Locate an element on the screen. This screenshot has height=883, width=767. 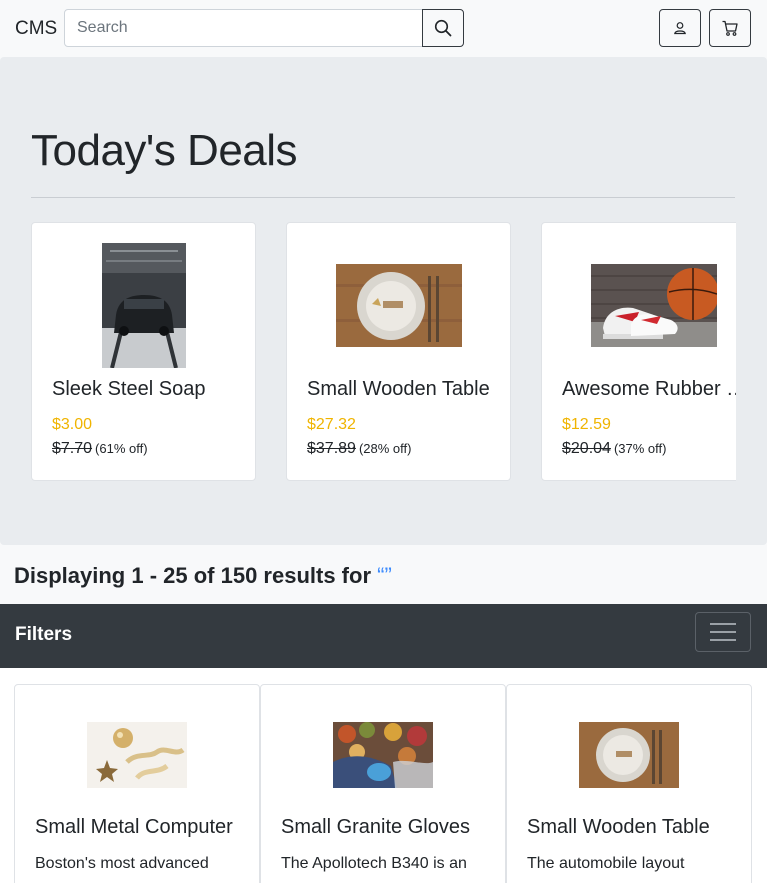
cart-button is located at coordinates (730, 28).